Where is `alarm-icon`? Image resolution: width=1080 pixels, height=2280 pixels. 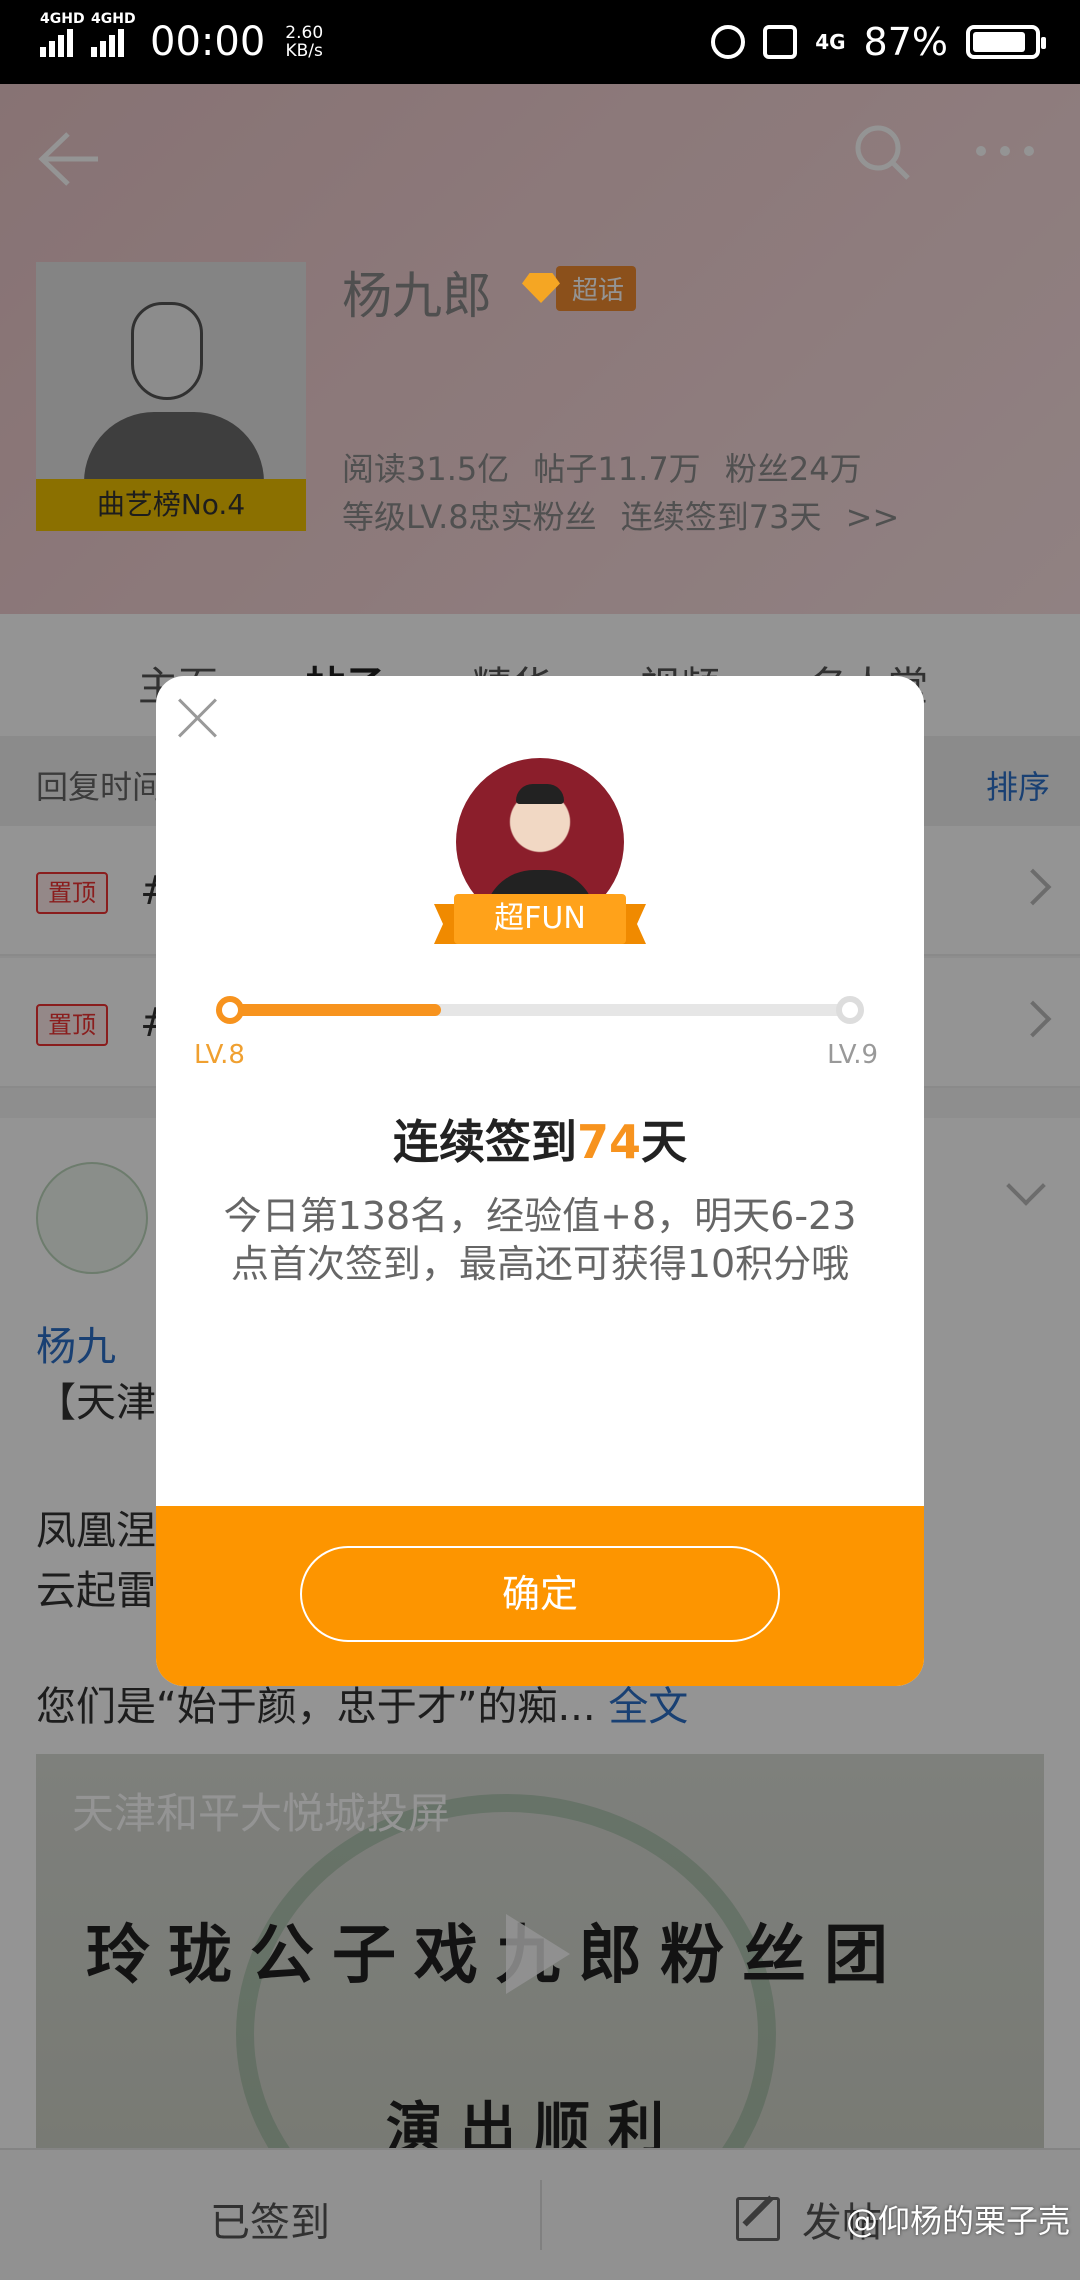 alarm-icon is located at coordinates (728, 42).